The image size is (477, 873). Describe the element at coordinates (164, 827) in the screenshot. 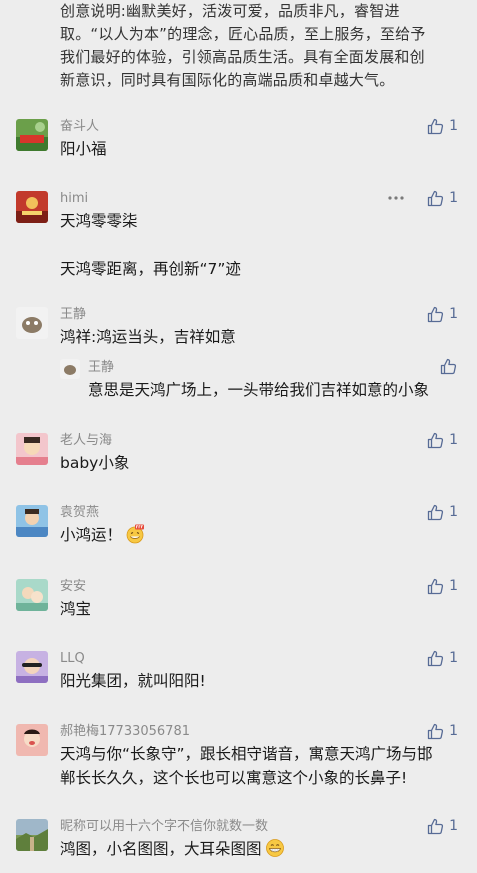

I see `comment-nickname: 昵称可以用十六个字不信你就数一数` at that location.